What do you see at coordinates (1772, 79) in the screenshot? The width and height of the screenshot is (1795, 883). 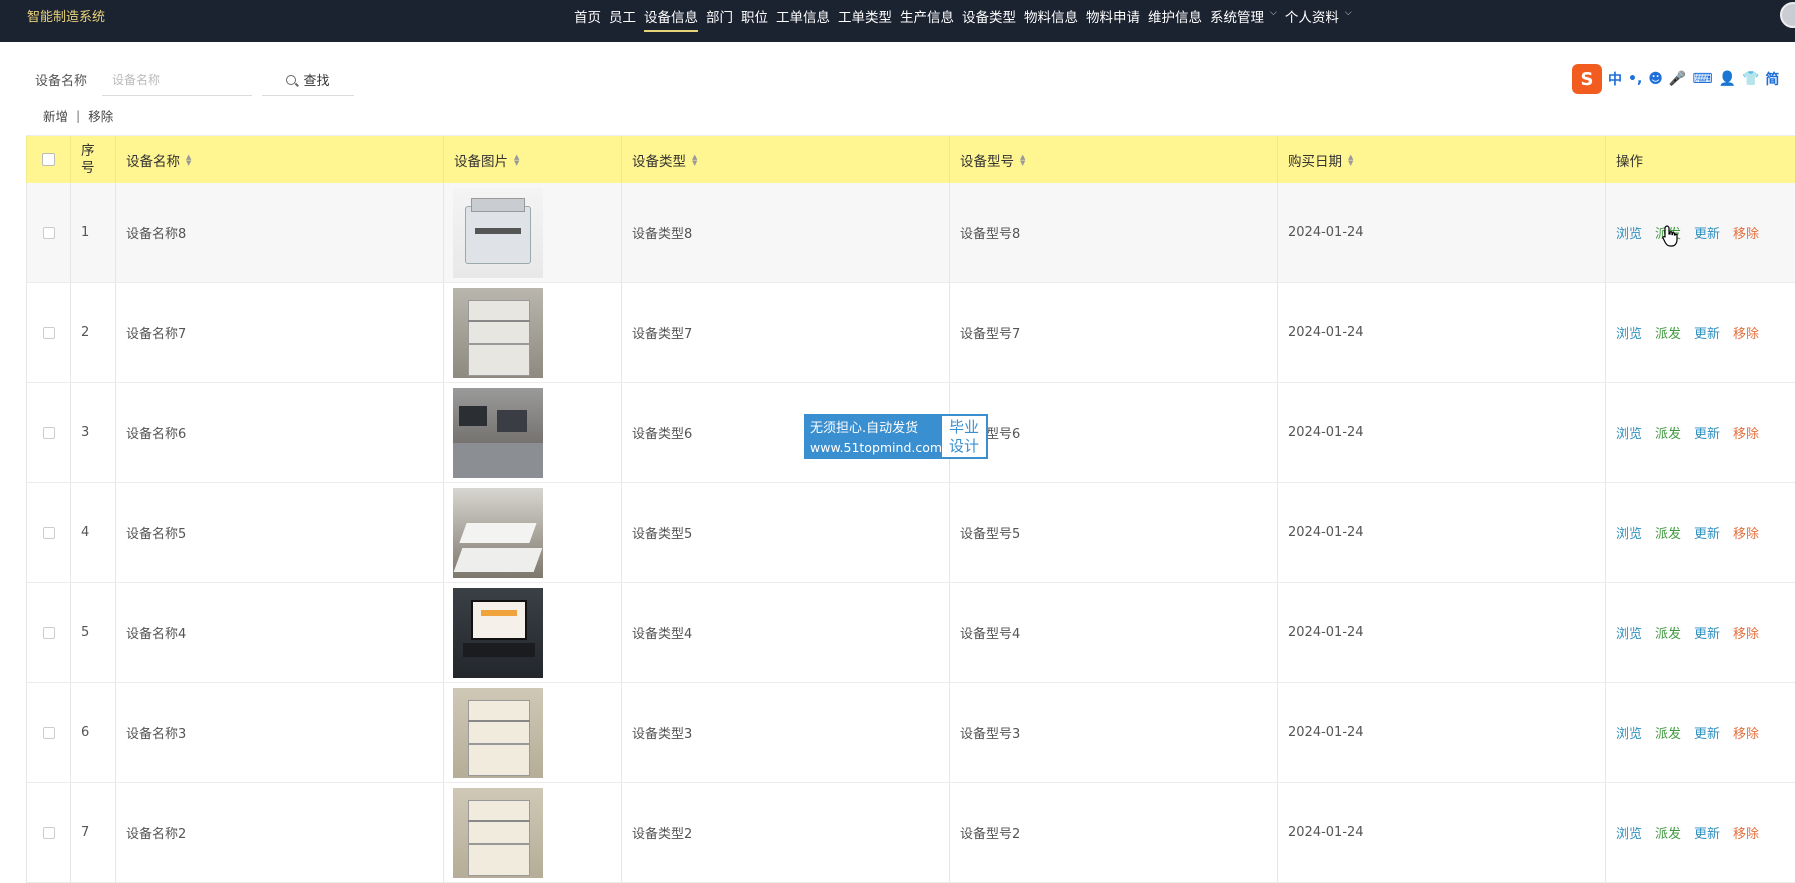 I see `ime-item-7: 简` at bounding box center [1772, 79].